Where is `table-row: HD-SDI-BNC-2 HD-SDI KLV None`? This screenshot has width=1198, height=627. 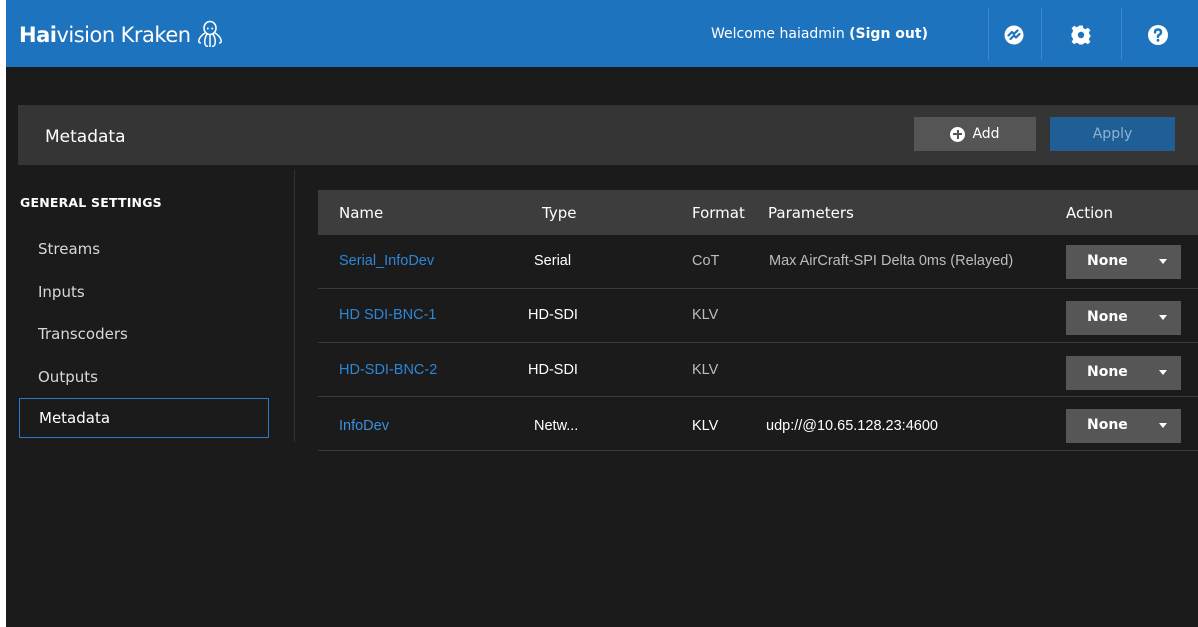
table-row: HD-SDI-BNC-2 HD-SDI KLV None is located at coordinates (758, 370).